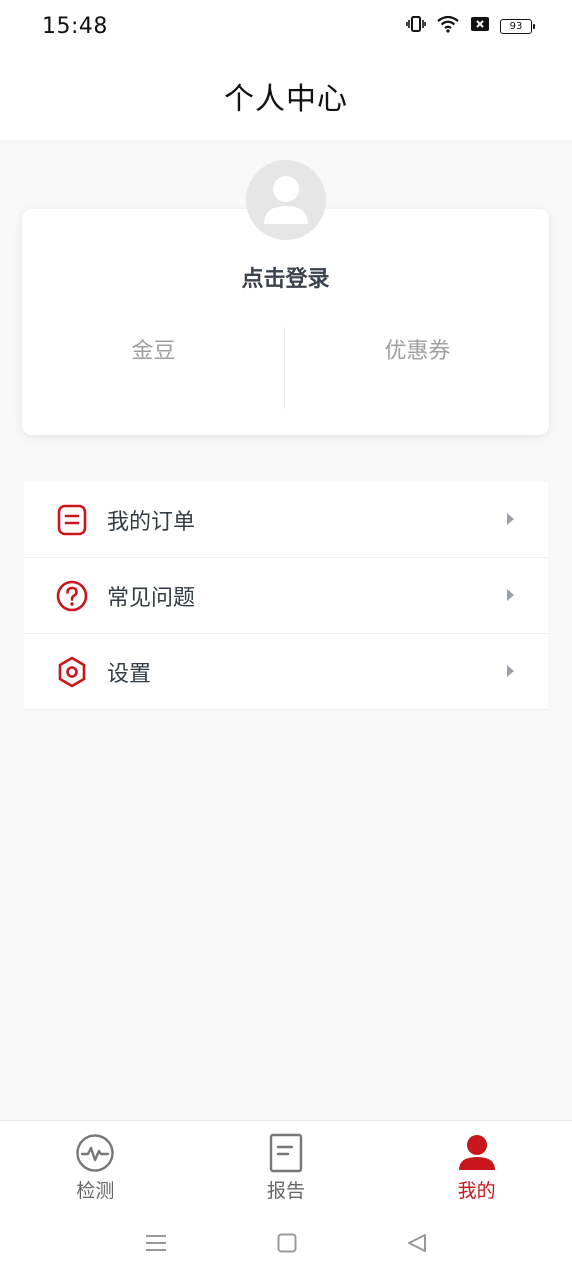 This screenshot has width=572, height=1280. I want to click on system-nav-bar, so click(286, 1245).